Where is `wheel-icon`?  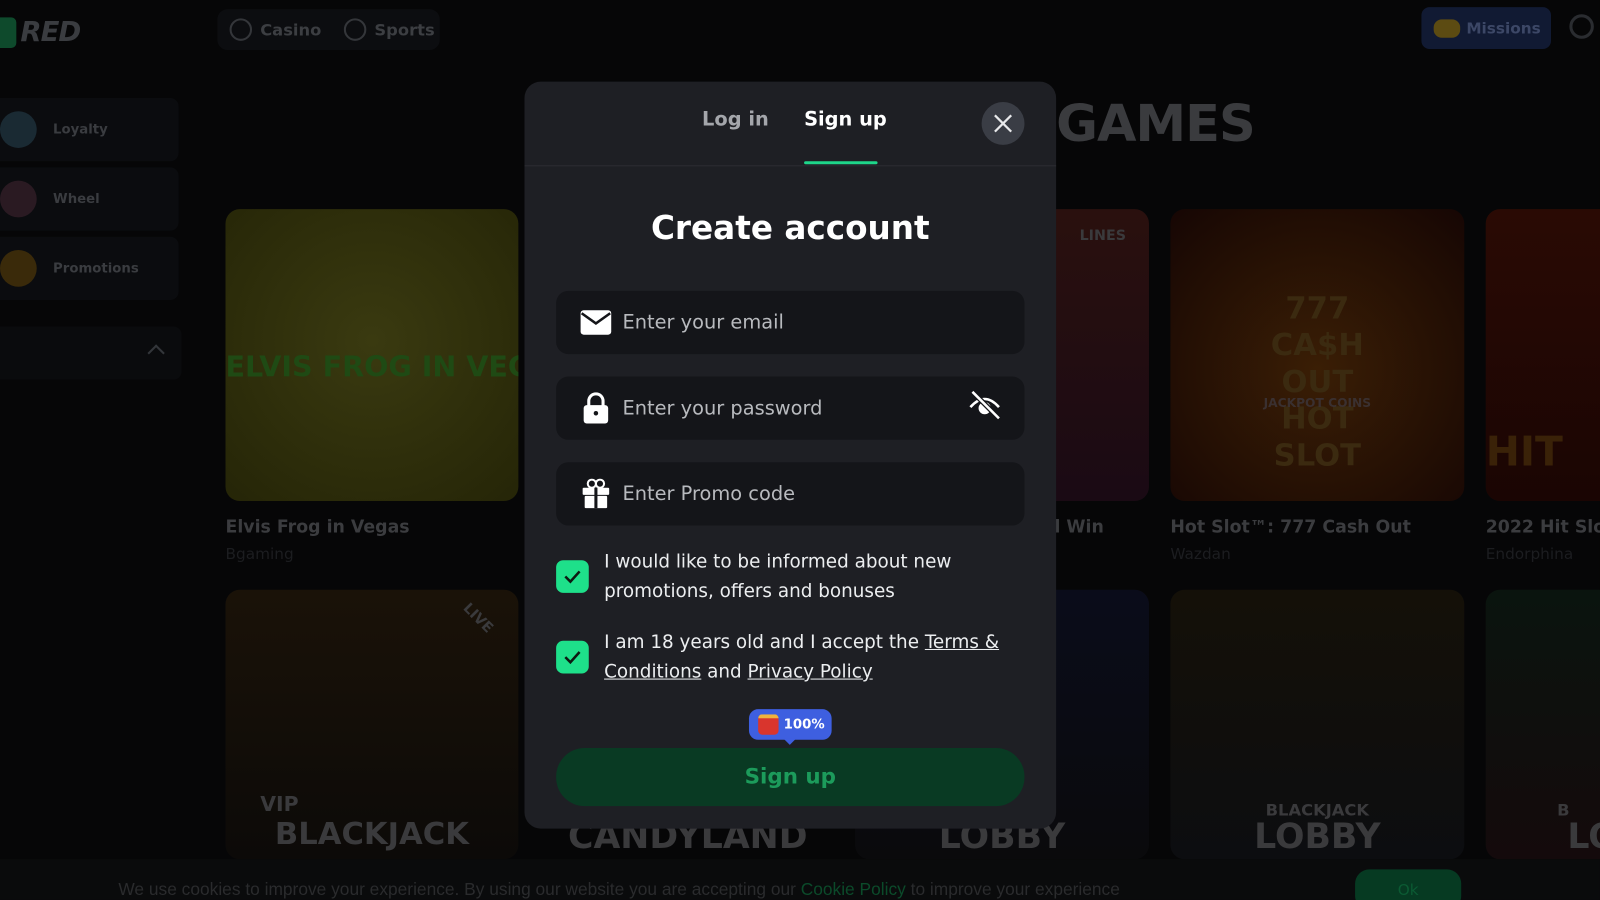
wheel-icon is located at coordinates (18, 199).